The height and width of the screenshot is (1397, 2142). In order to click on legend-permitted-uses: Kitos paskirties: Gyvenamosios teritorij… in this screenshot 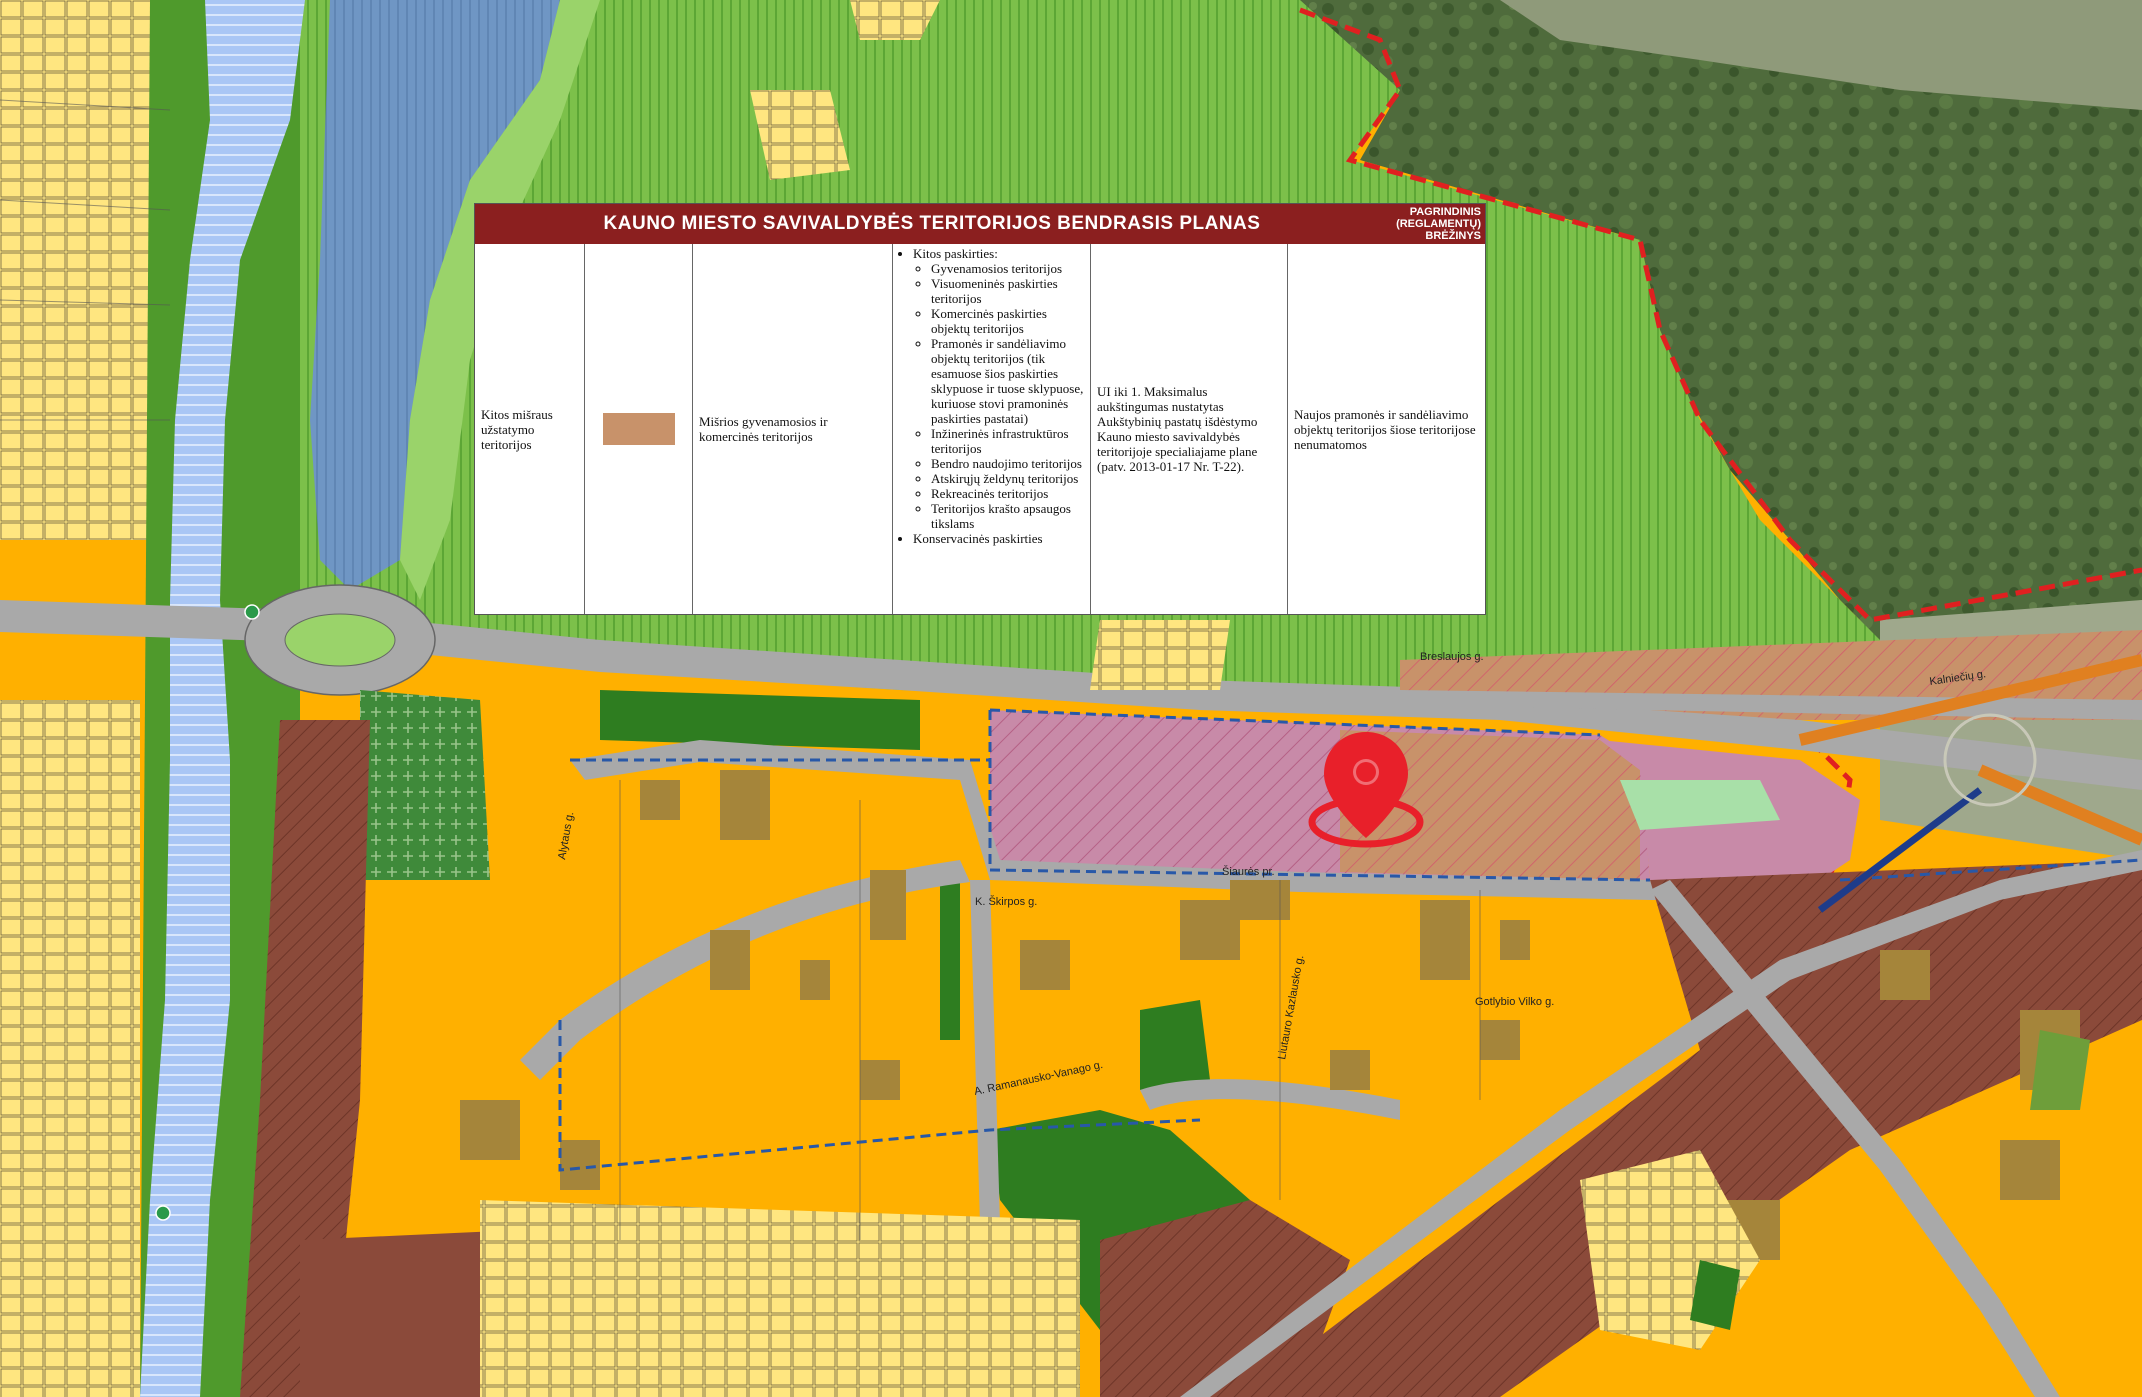, I will do `click(992, 429)`.